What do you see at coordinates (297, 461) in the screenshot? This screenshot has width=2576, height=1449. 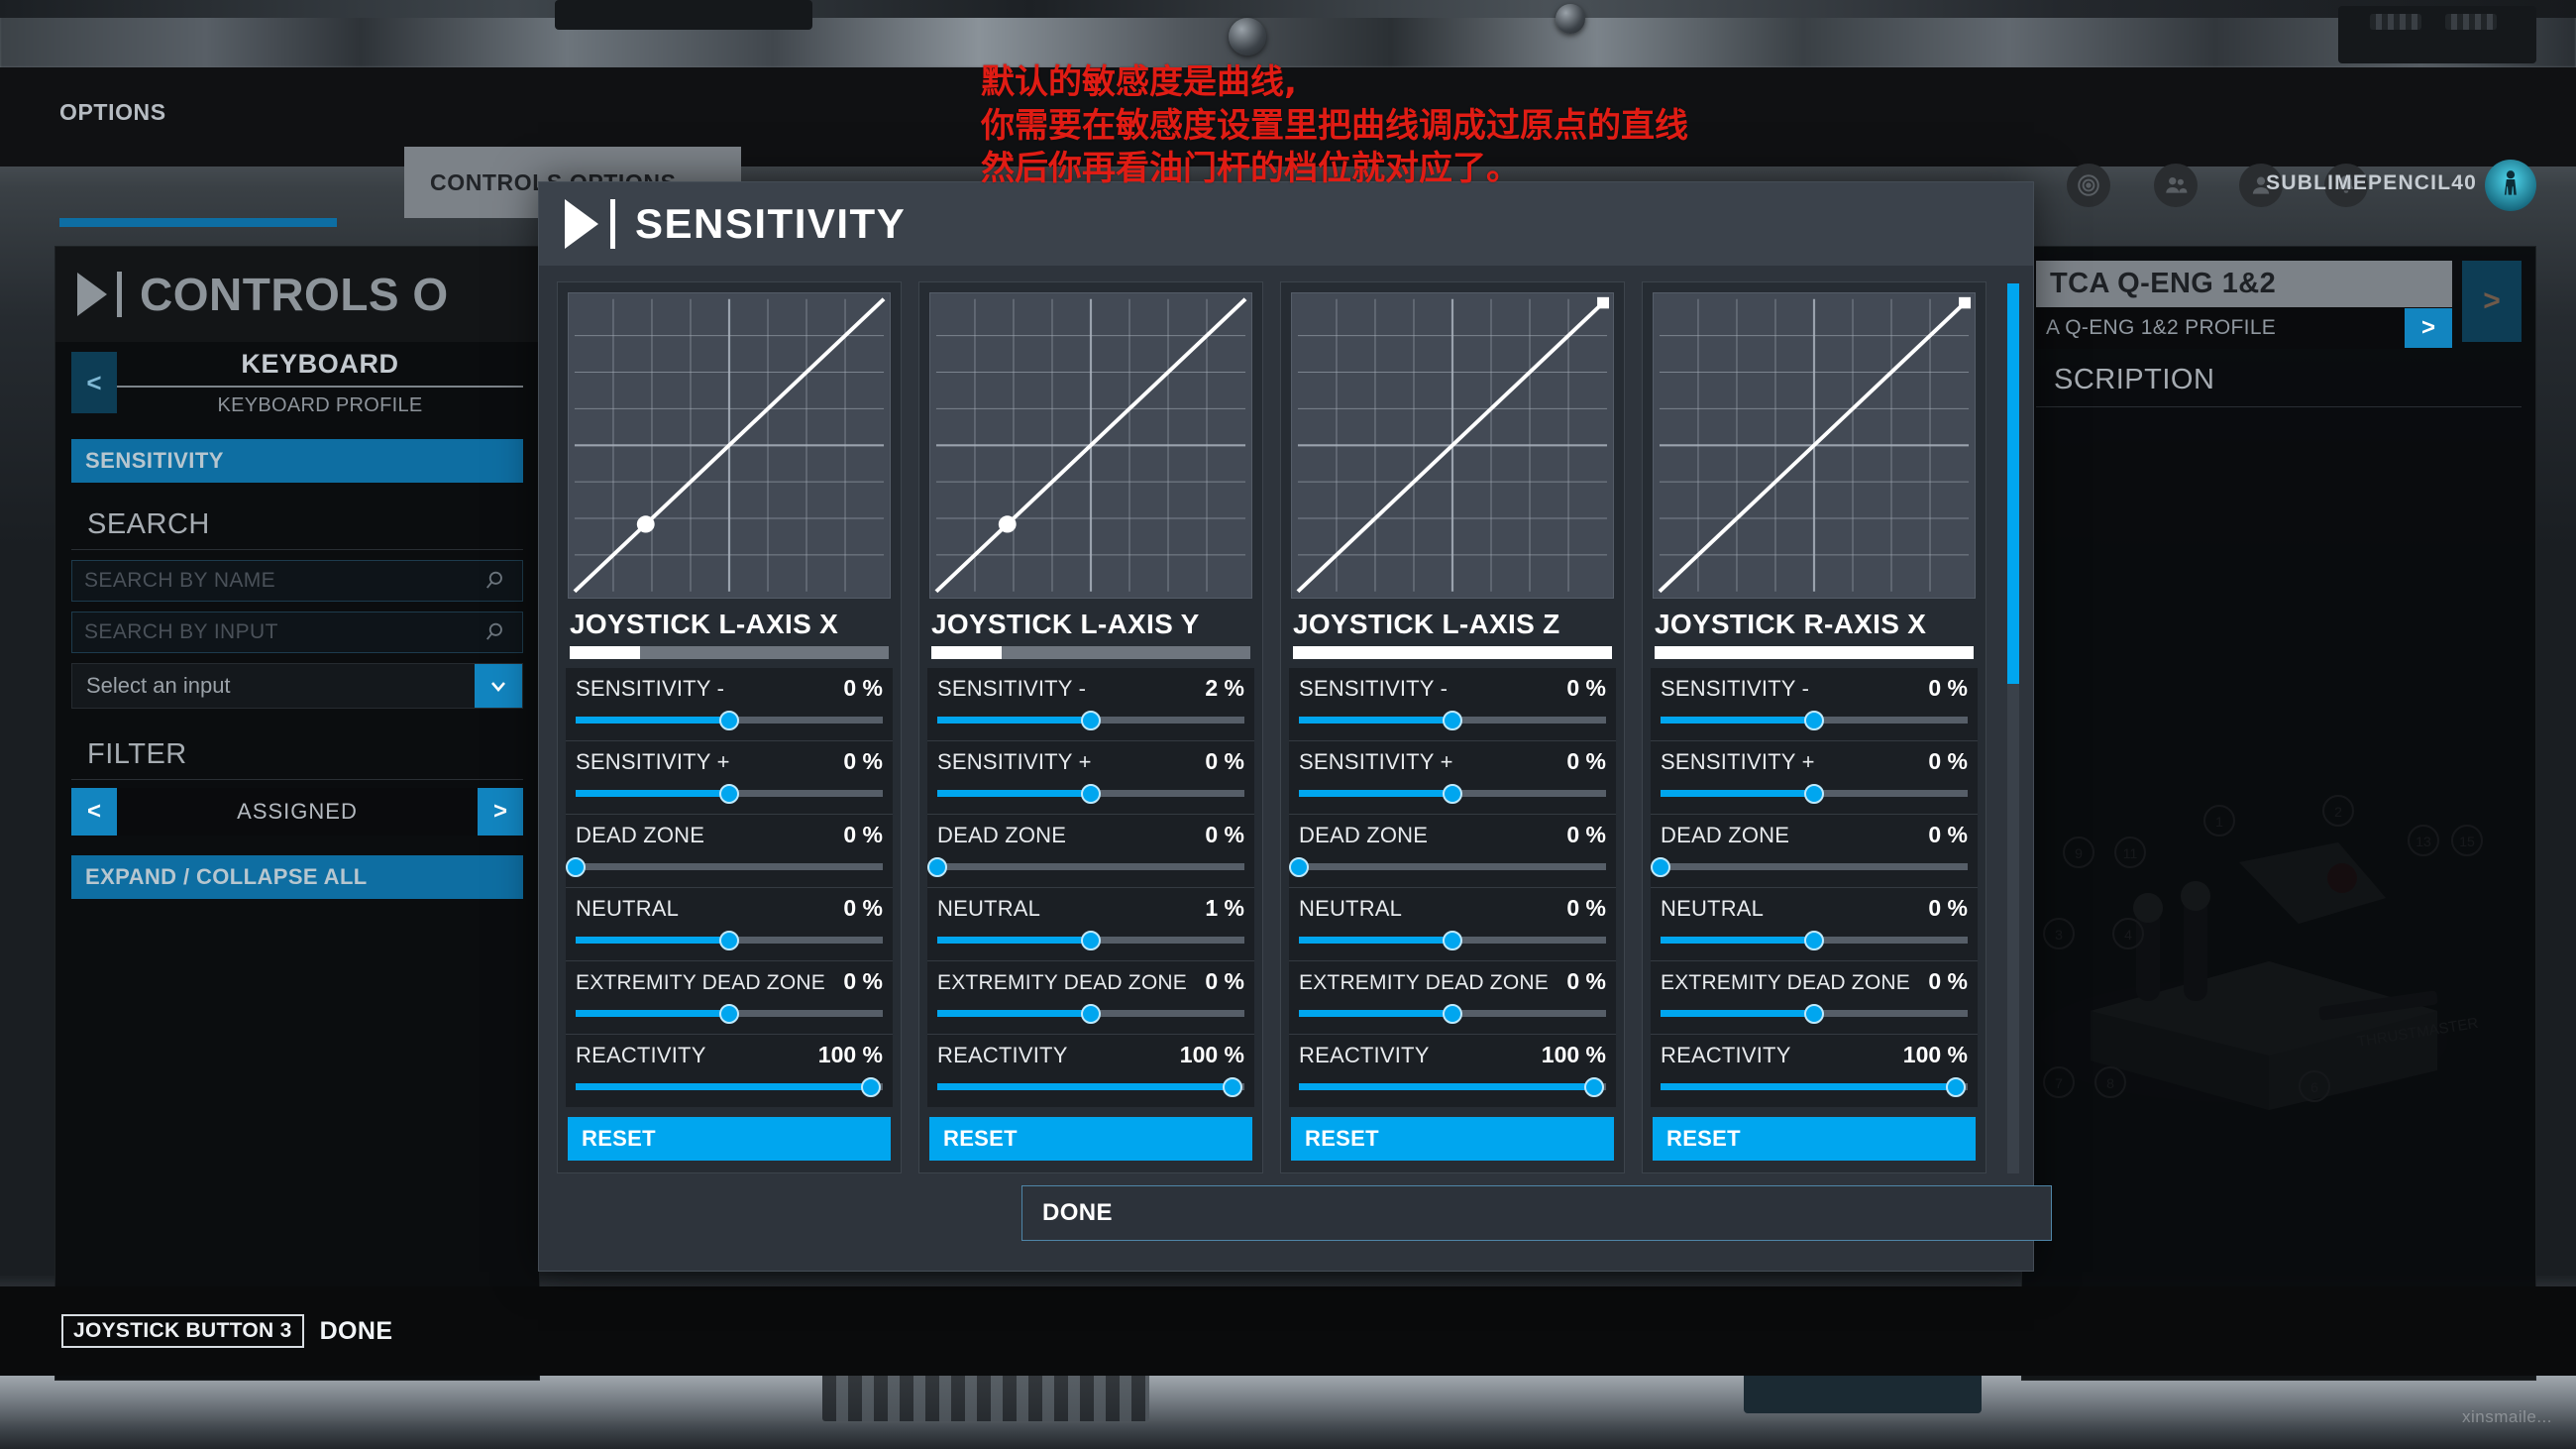 I see `sensitivity-button: SENSITIVITY` at bounding box center [297, 461].